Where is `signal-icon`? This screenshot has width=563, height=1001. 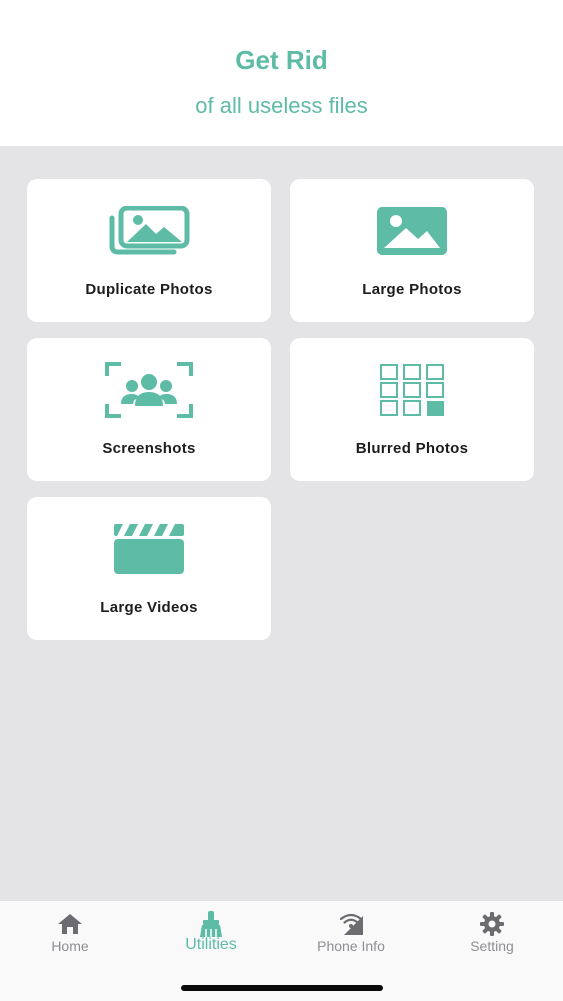
signal-icon is located at coordinates (351, 924).